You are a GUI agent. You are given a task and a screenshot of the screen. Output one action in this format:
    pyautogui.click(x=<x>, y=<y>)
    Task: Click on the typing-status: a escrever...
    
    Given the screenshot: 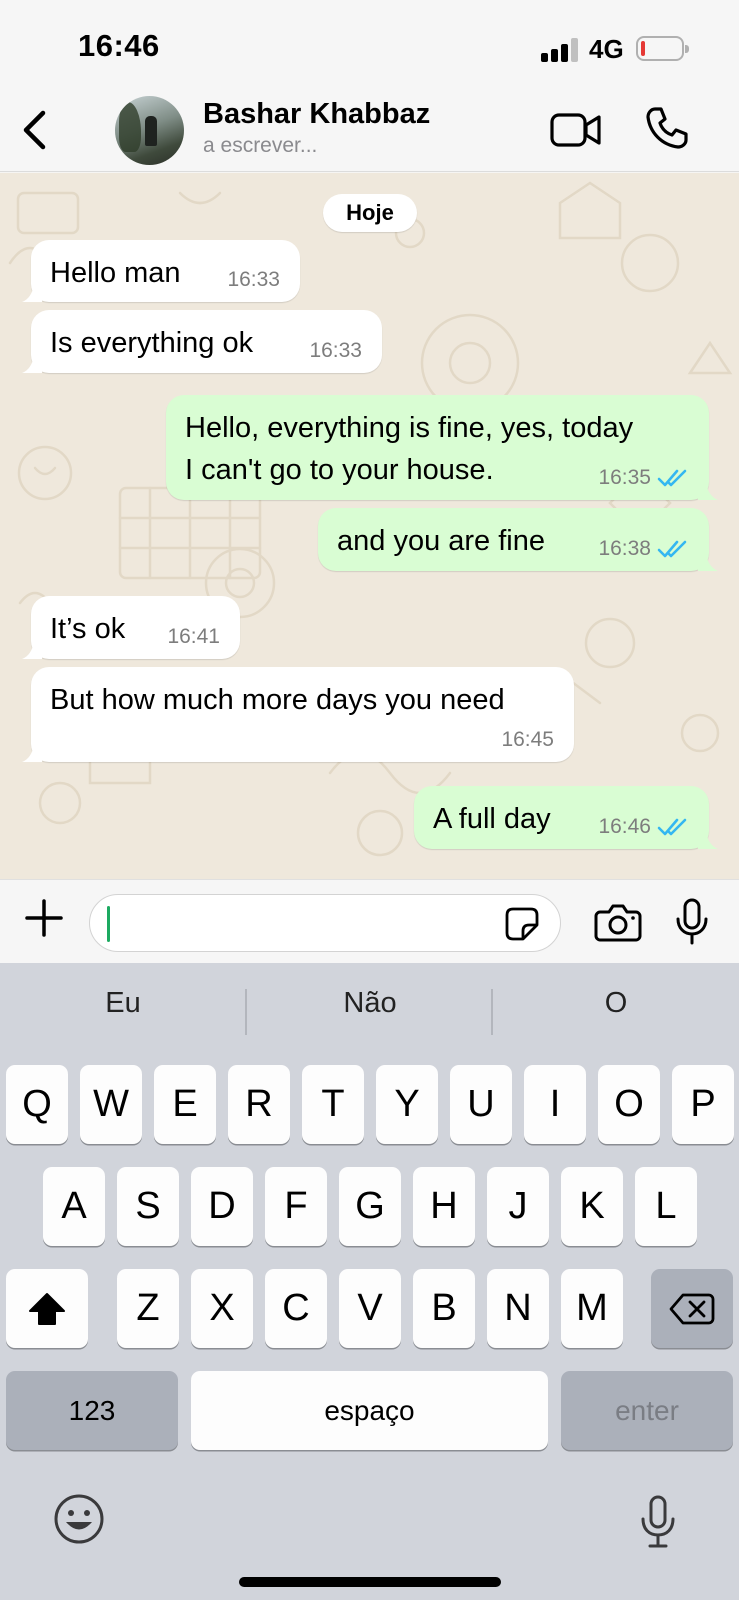 What is the action you would take?
    pyautogui.click(x=260, y=145)
    